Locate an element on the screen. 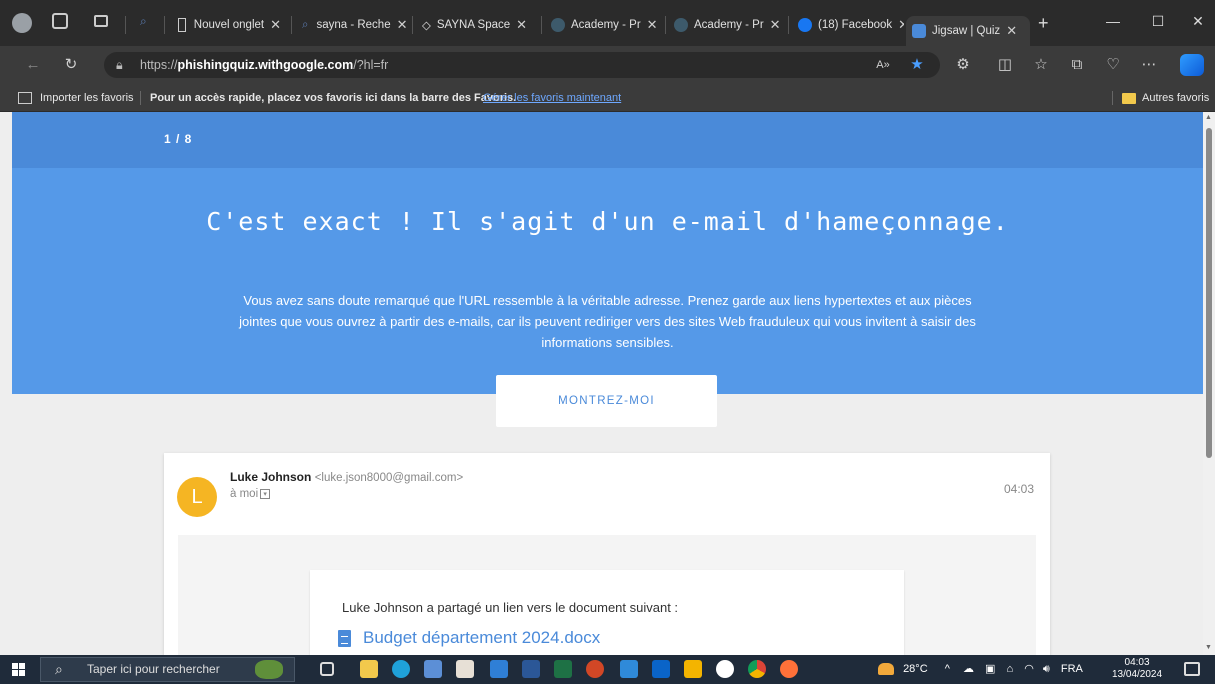 This screenshot has width=1215, height=684. tab-jigsaw-quiz: Jigsaw | Quiz ✕ is located at coordinates (968, 31).